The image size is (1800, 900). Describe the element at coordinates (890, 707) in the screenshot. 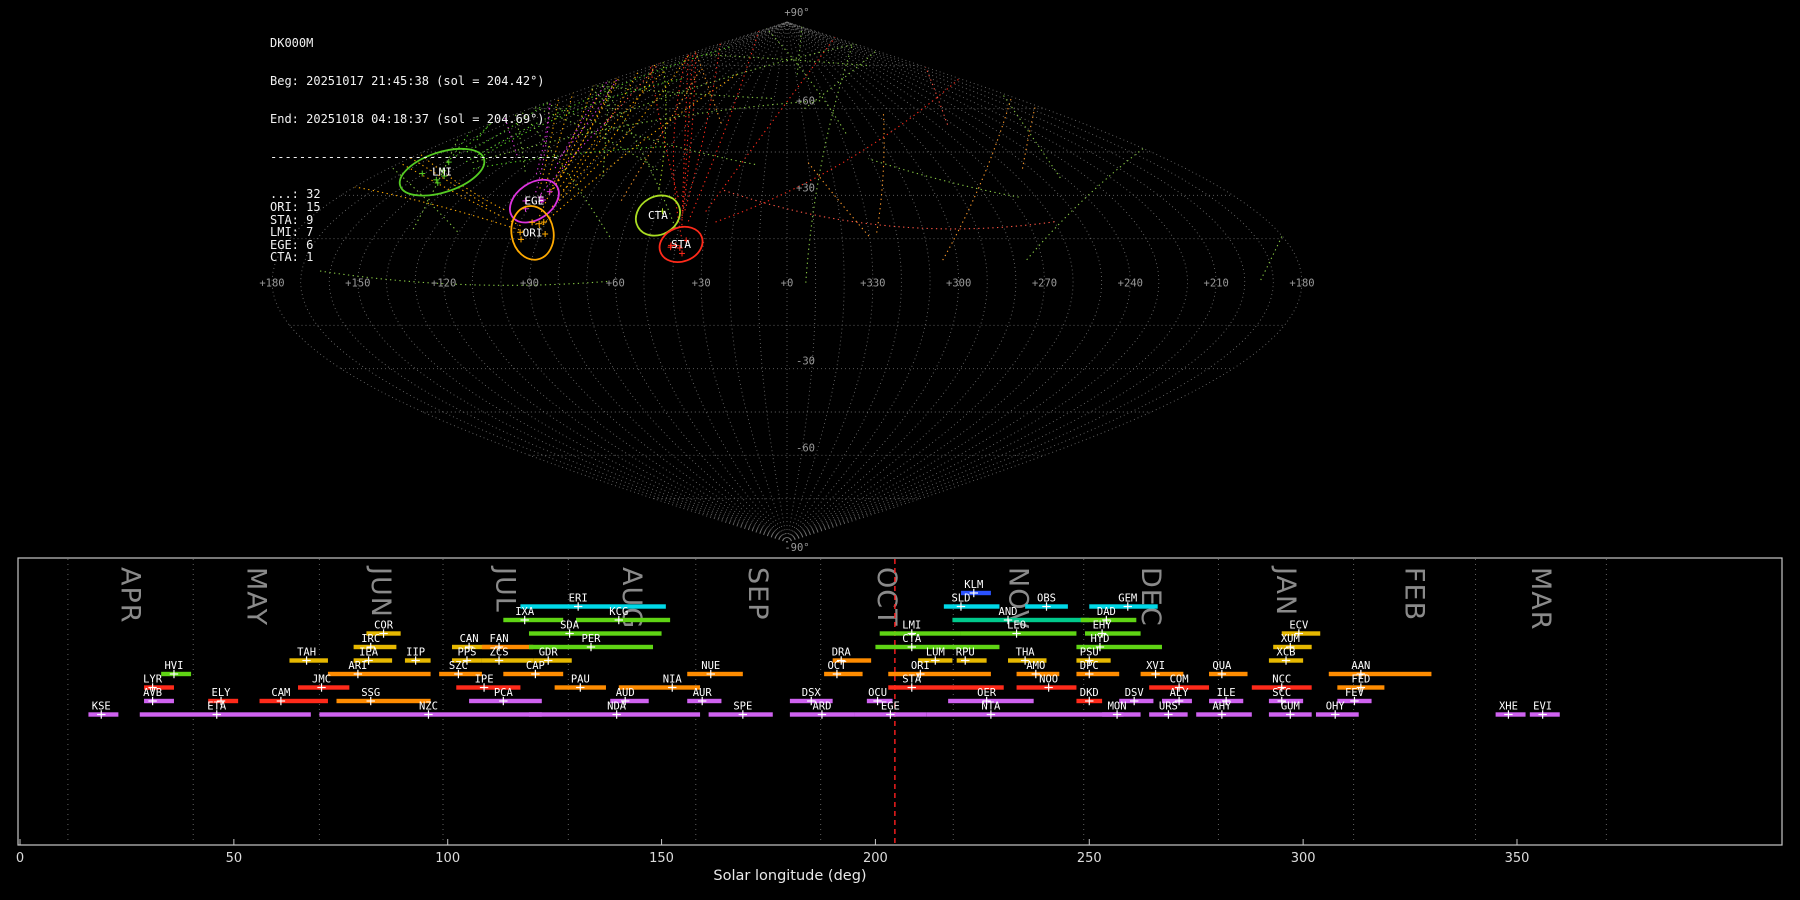

I see `shower-code-label: EGE` at that location.